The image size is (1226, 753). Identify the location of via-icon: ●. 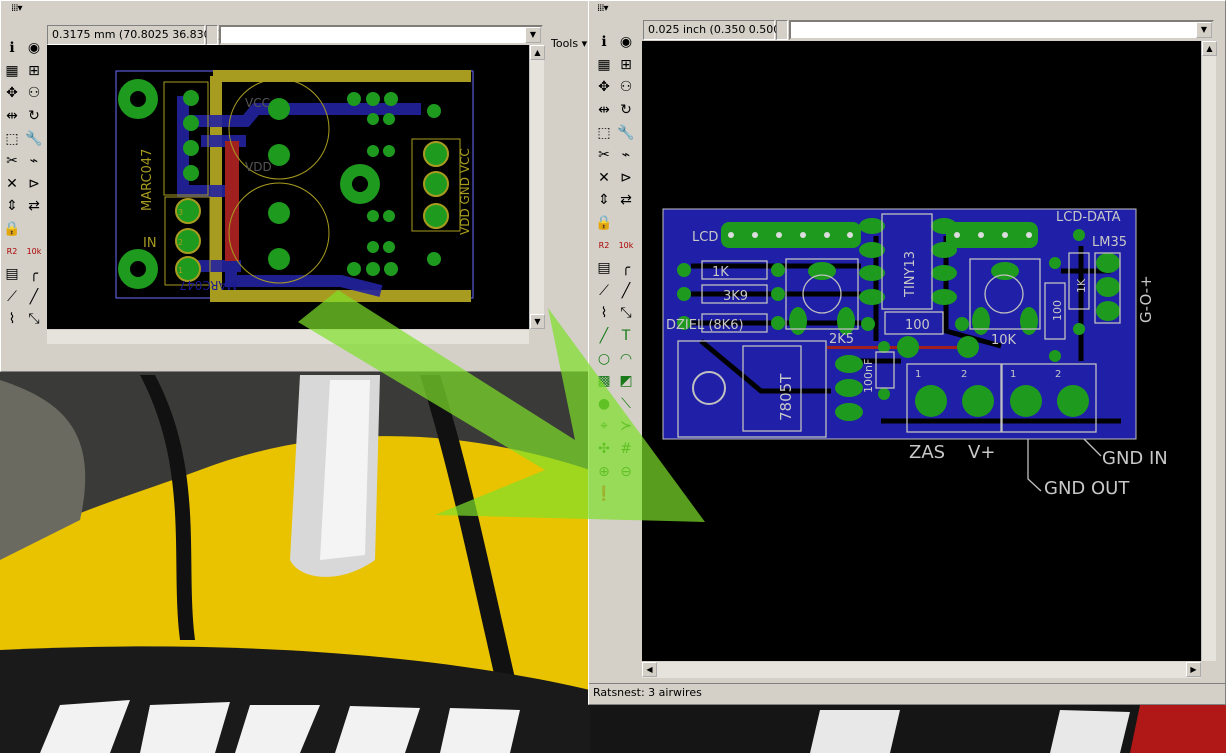
(604, 404).